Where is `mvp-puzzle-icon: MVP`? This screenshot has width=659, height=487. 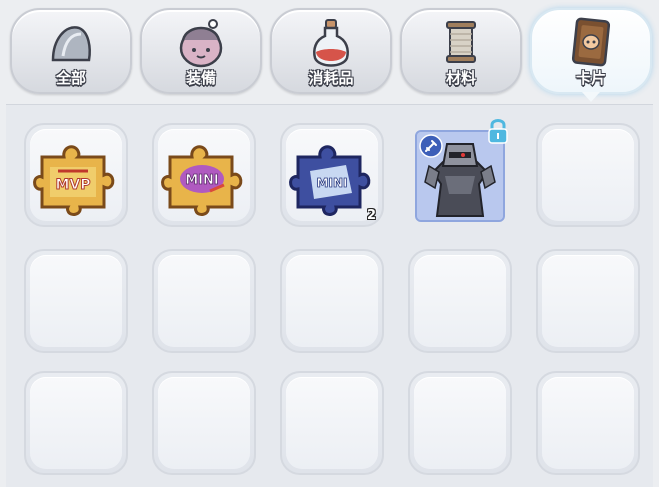 mvp-puzzle-icon: MVP is located at coordinates (74, 180).